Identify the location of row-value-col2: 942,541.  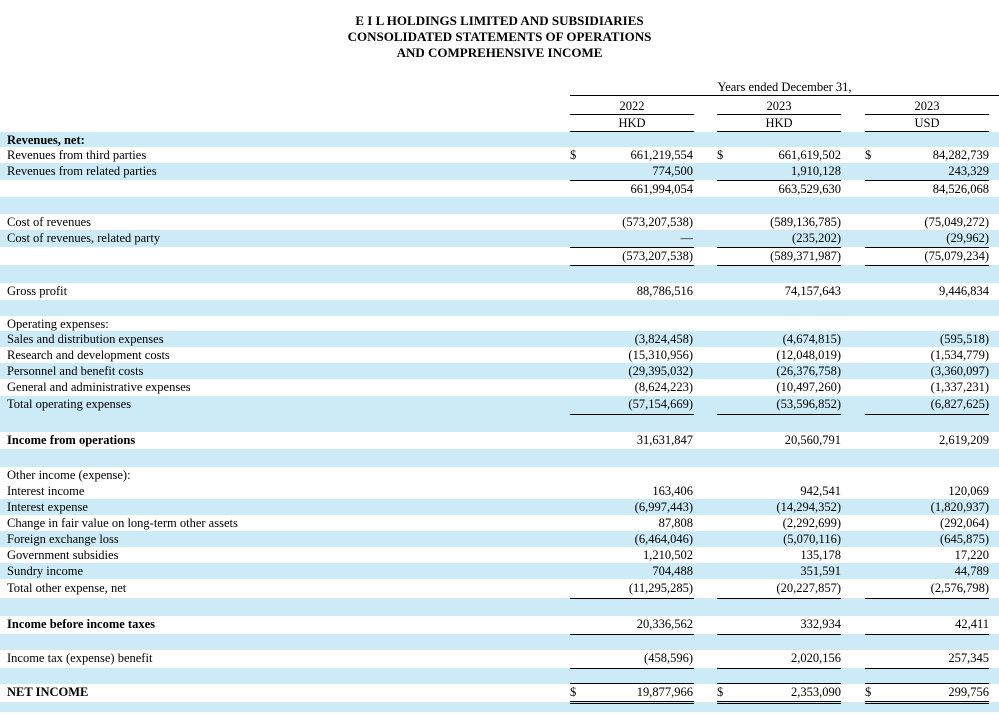
(820, 491).